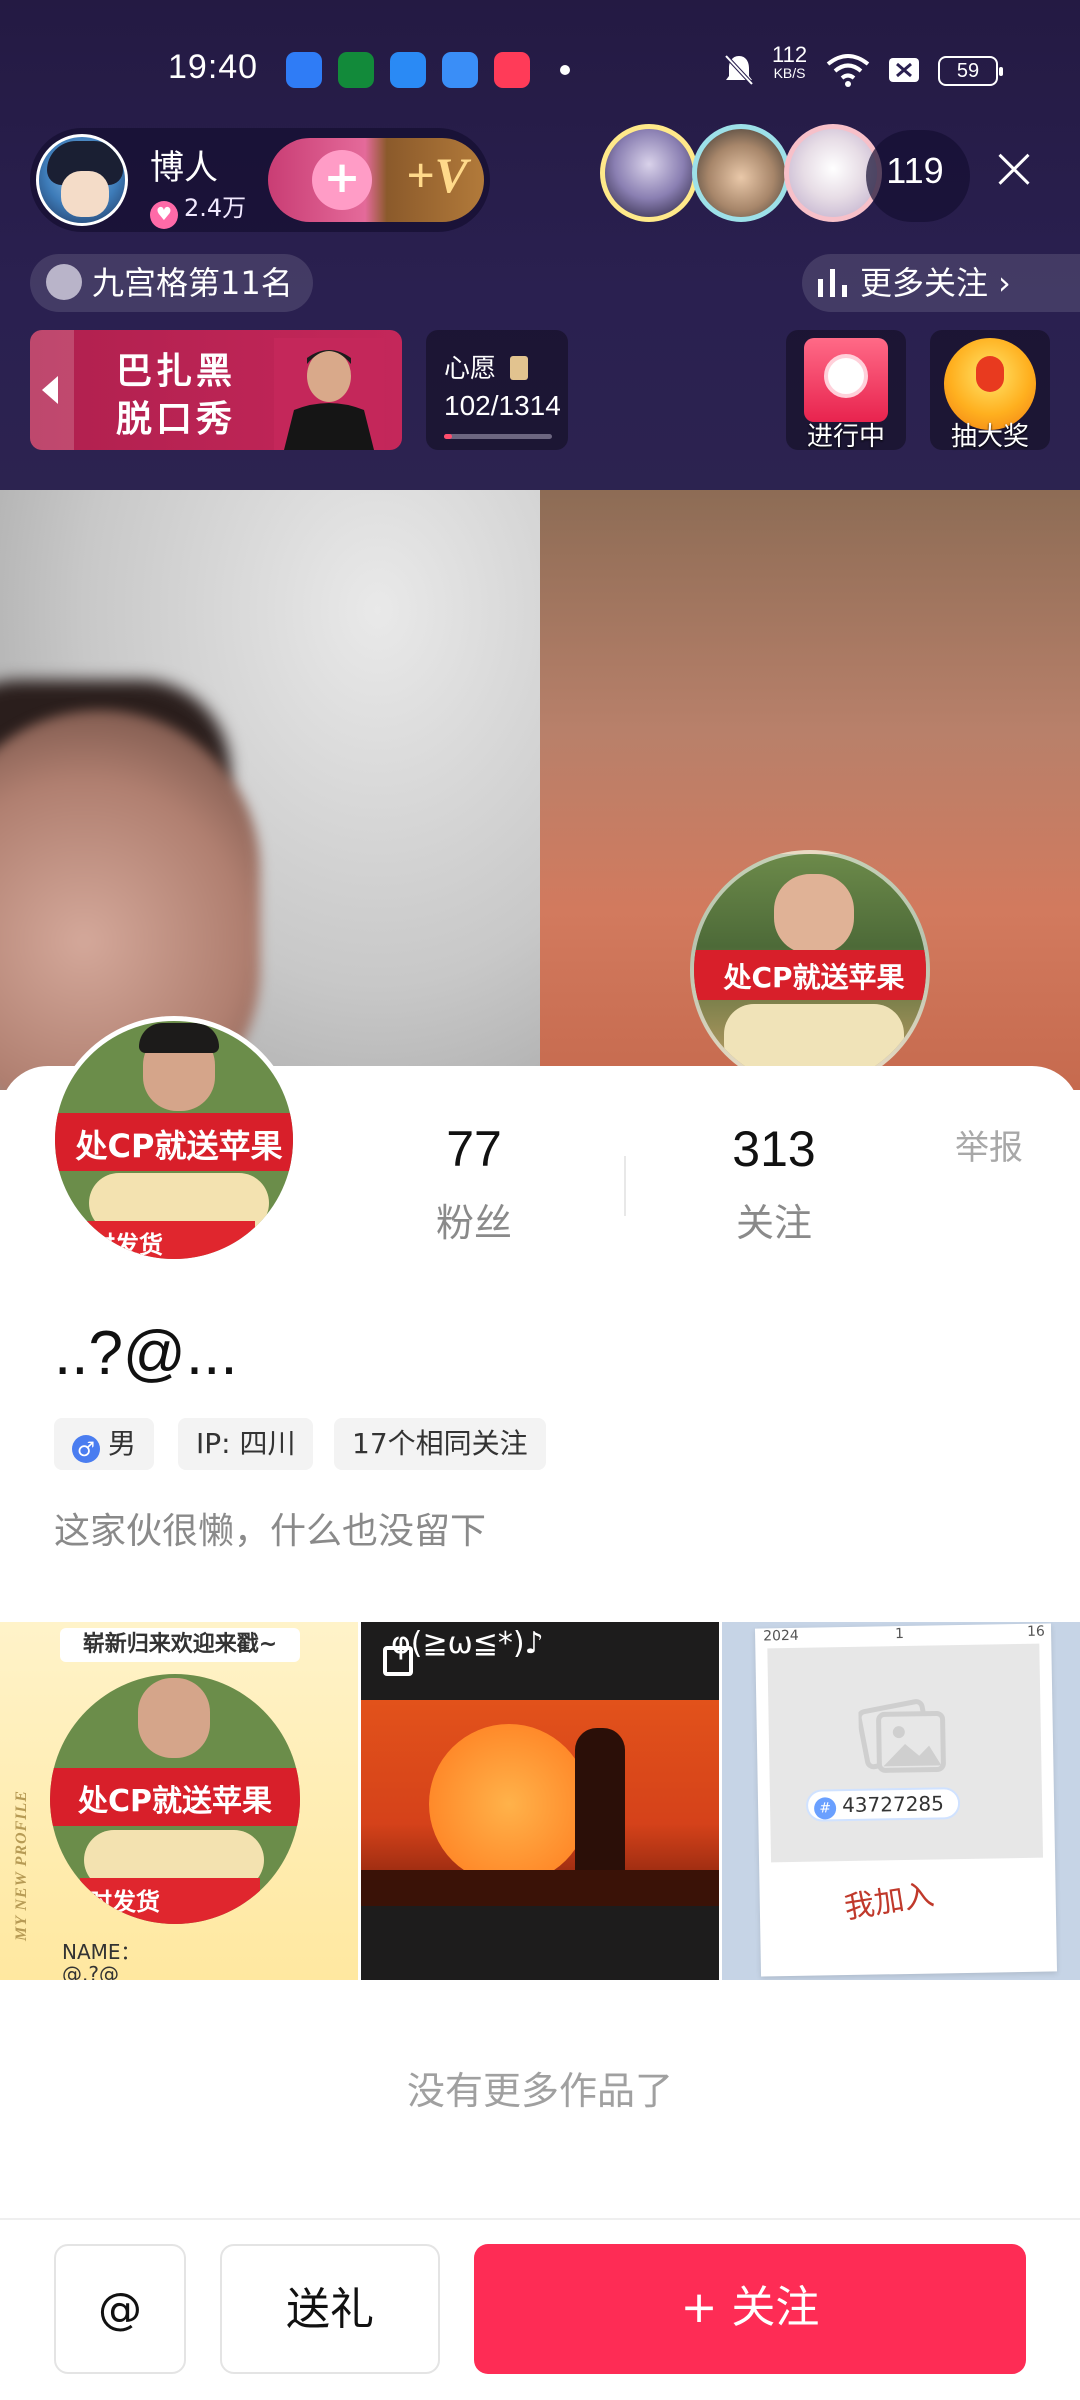  What do you see at coordinates (990, 374) in the screenshot?
I see `flame-icon` at bounding box center [990, 374].